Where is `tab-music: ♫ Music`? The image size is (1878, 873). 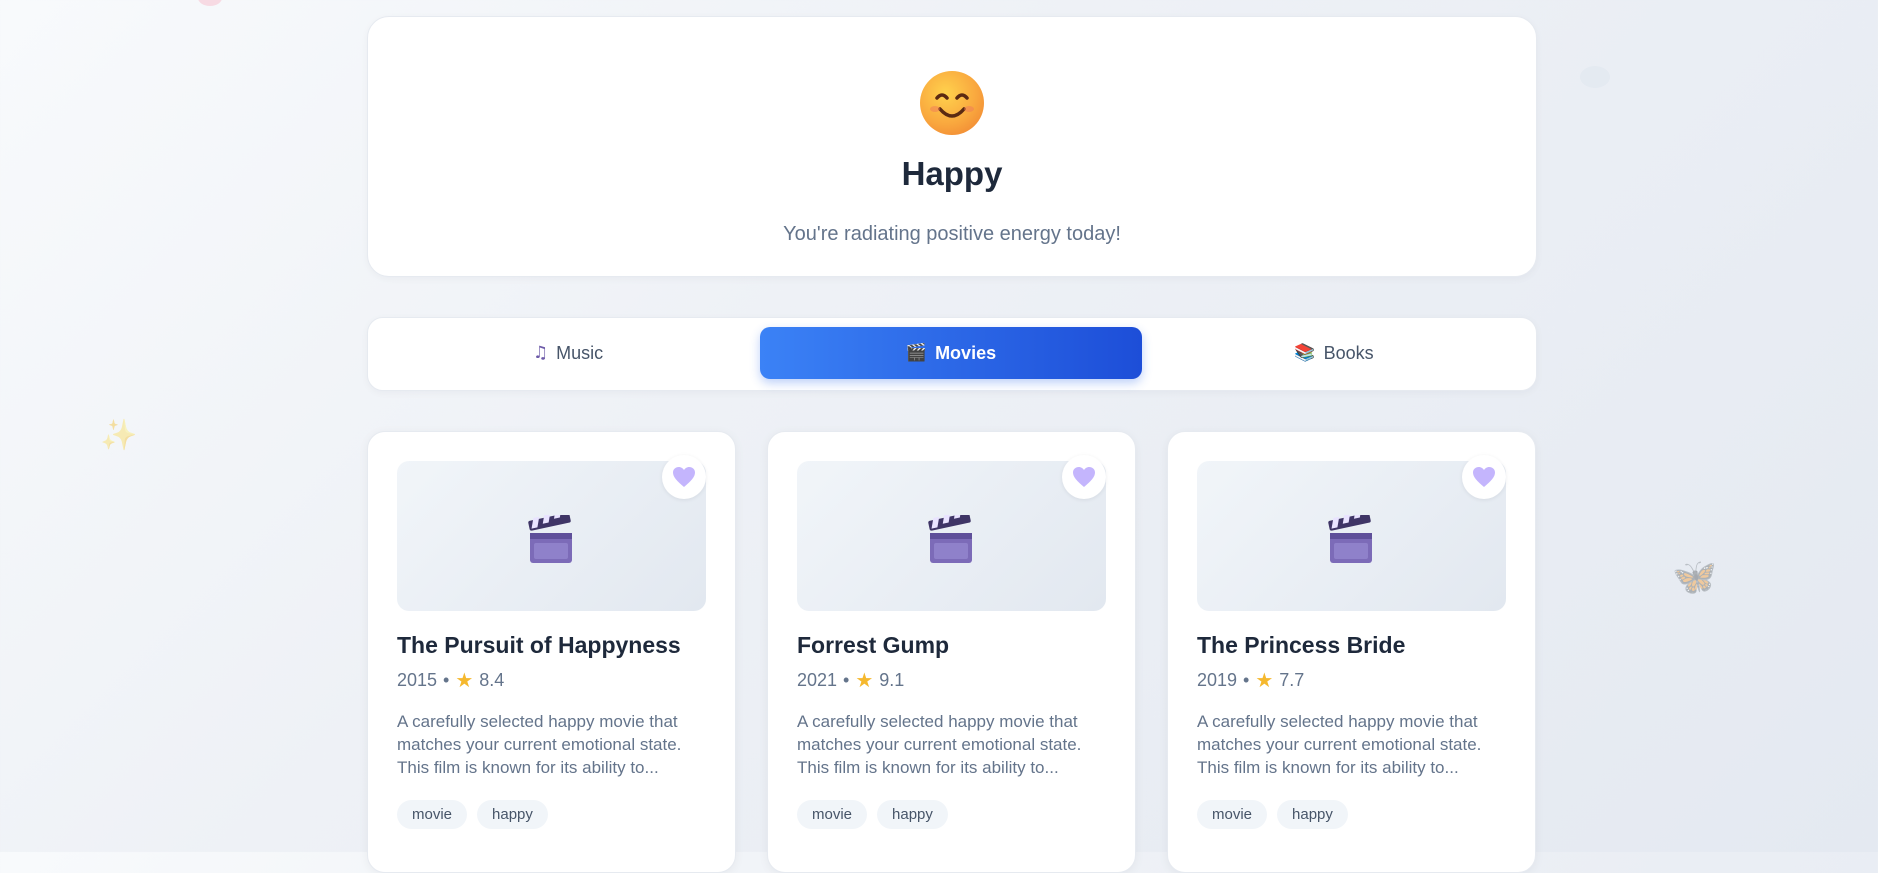
tab-music: ♫ Music is located at coordinates (568, 353).